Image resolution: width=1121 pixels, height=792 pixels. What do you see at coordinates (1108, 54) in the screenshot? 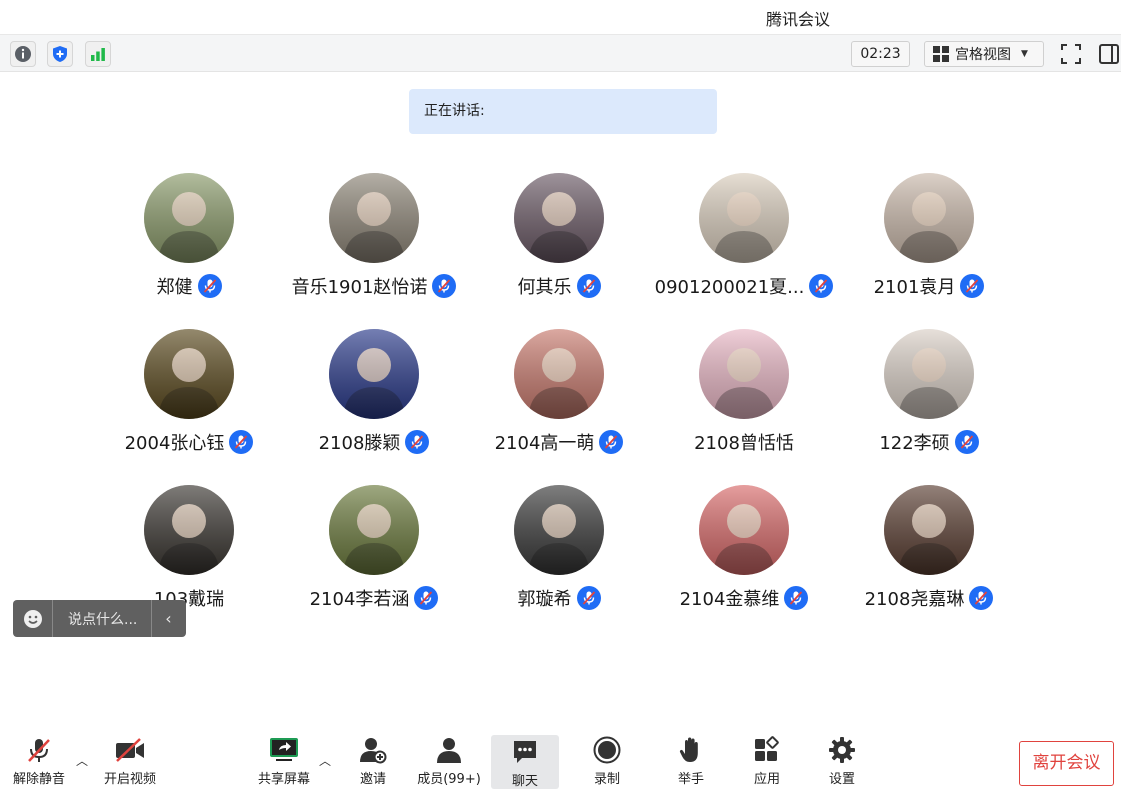
I see `sidebar-toggle-icon` at bounding box center [1108, 54].